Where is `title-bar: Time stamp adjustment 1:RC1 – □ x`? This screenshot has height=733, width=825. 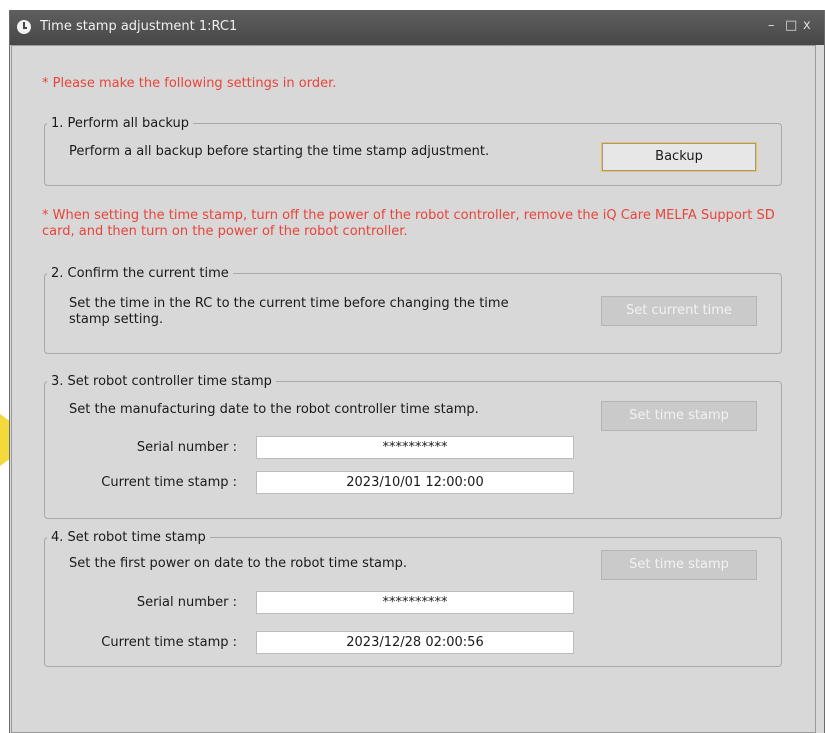
title-bar: Time stamp adjustment 1:RC1 – □ x is located at coordinates (417, 27).